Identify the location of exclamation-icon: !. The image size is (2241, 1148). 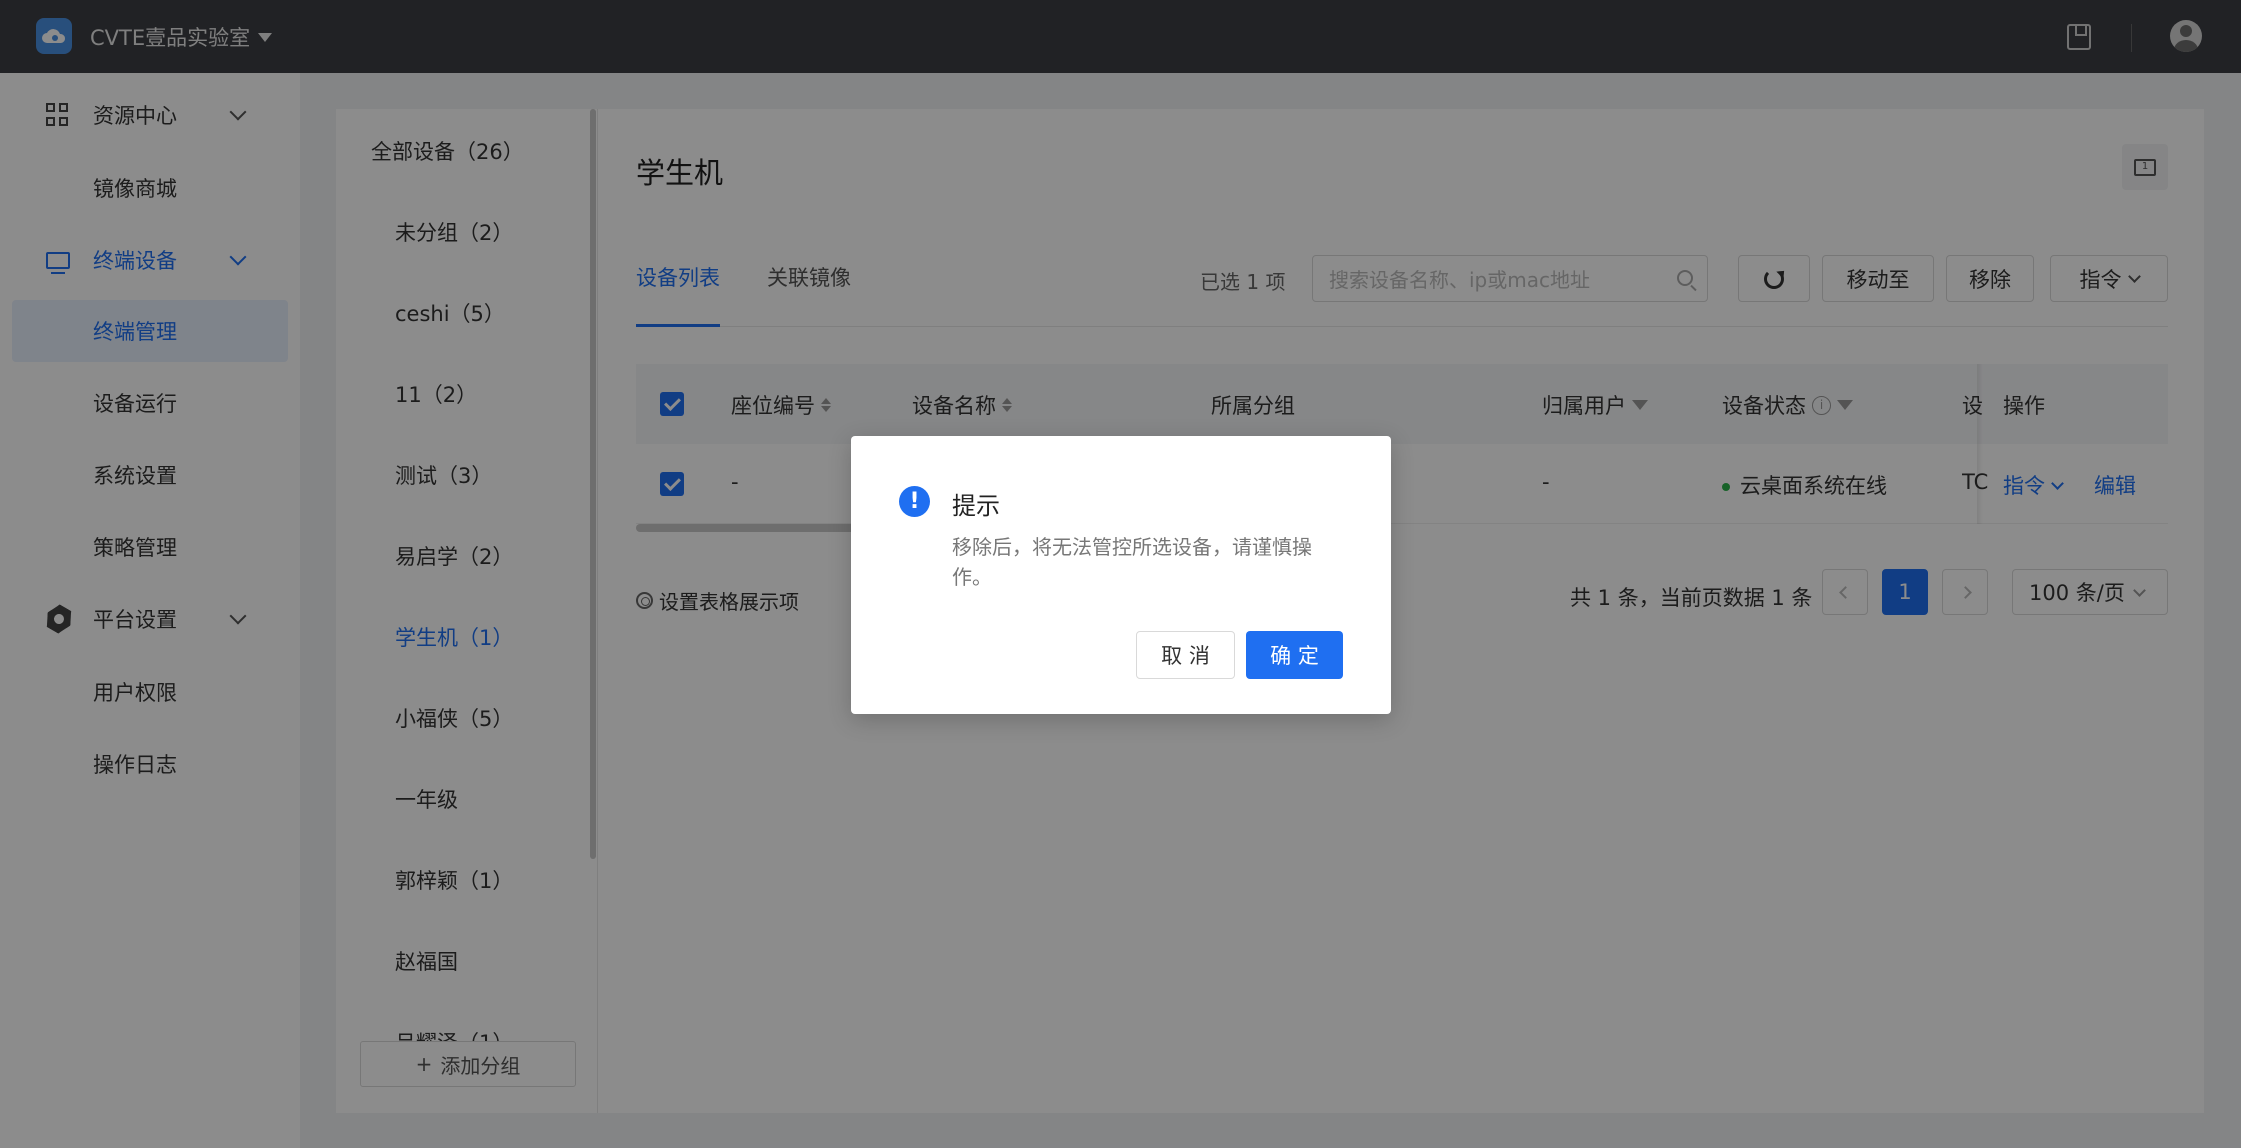
(914, 501).